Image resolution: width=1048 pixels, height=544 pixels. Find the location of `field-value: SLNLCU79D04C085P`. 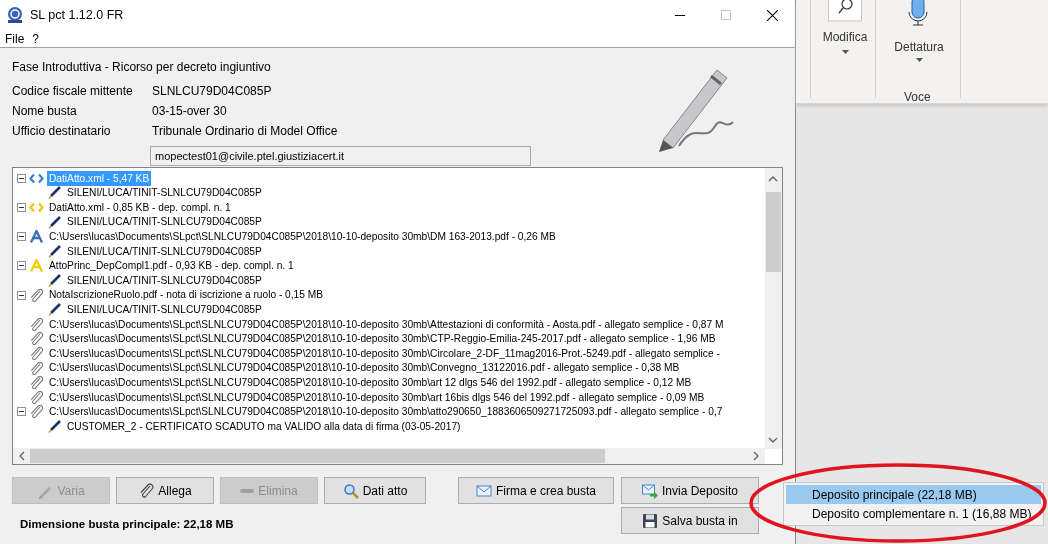

field-value: SLNLCU79D04C085P is located at coordinates (212, 91).